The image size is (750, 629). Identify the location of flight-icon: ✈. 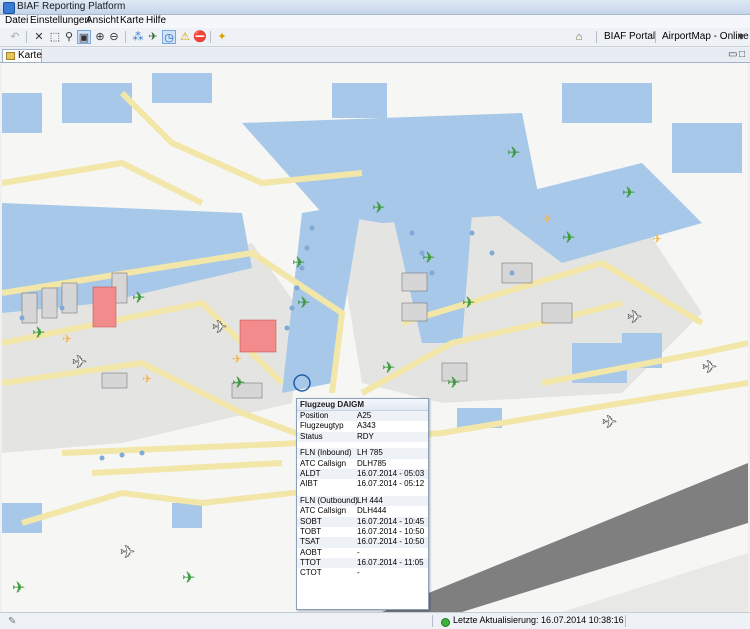
(153, 37).